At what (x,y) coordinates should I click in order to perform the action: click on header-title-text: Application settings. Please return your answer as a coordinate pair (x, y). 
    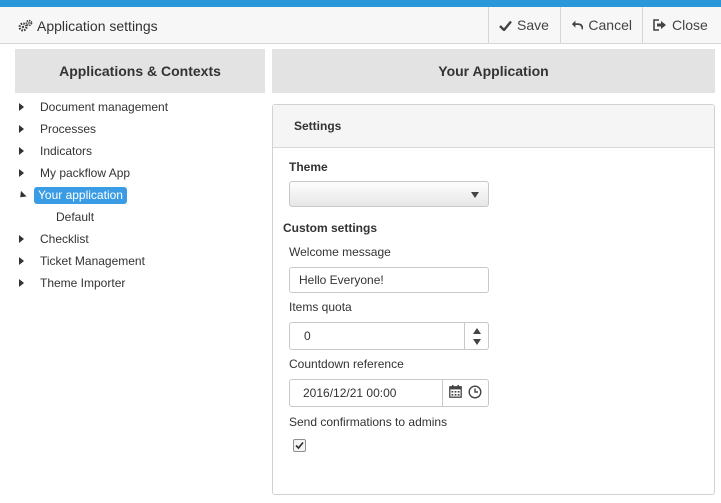
    Looking at the image, I should click on (97, 26).